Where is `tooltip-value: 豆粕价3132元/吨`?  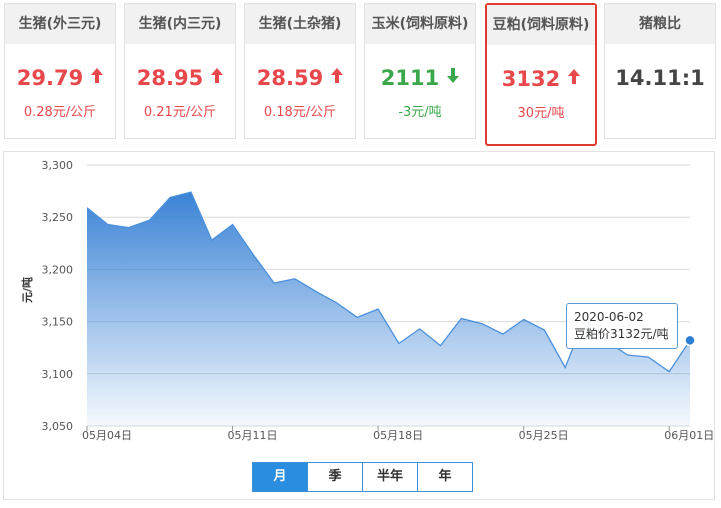 tooltip-value: 豆粕价3132元/吨 is located at coordinates (621, 334).